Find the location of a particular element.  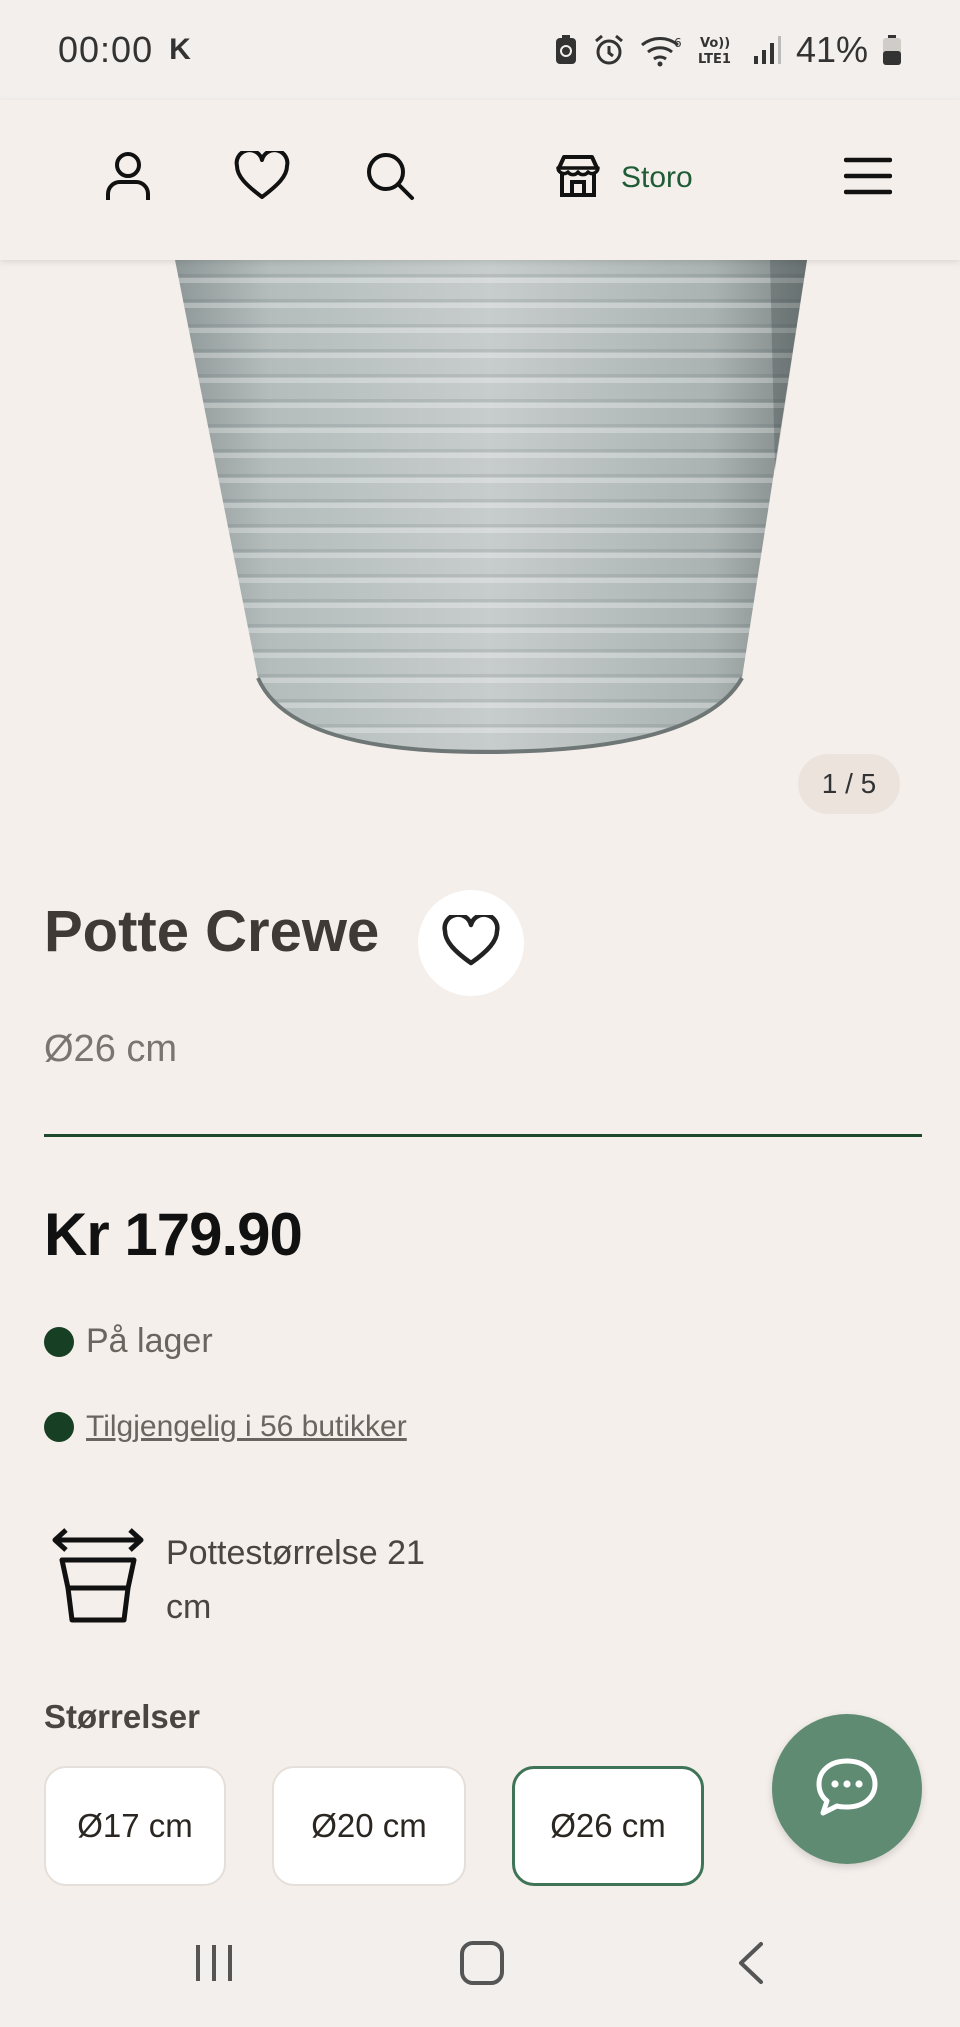

stock-status-text: På lager is located at coordinates (149, 1341).